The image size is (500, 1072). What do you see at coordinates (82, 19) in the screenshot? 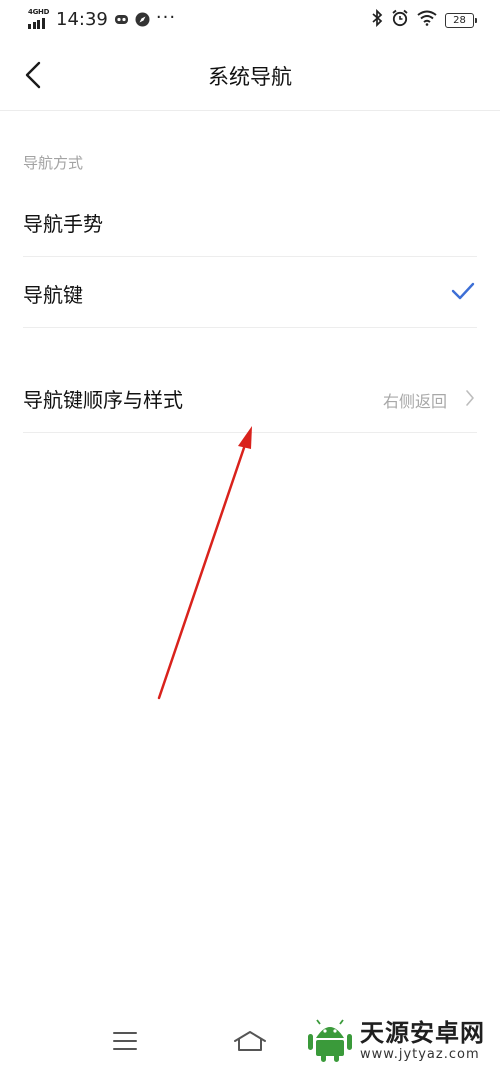
I see `status-time: 14:39` at bounding box center [82, 19].